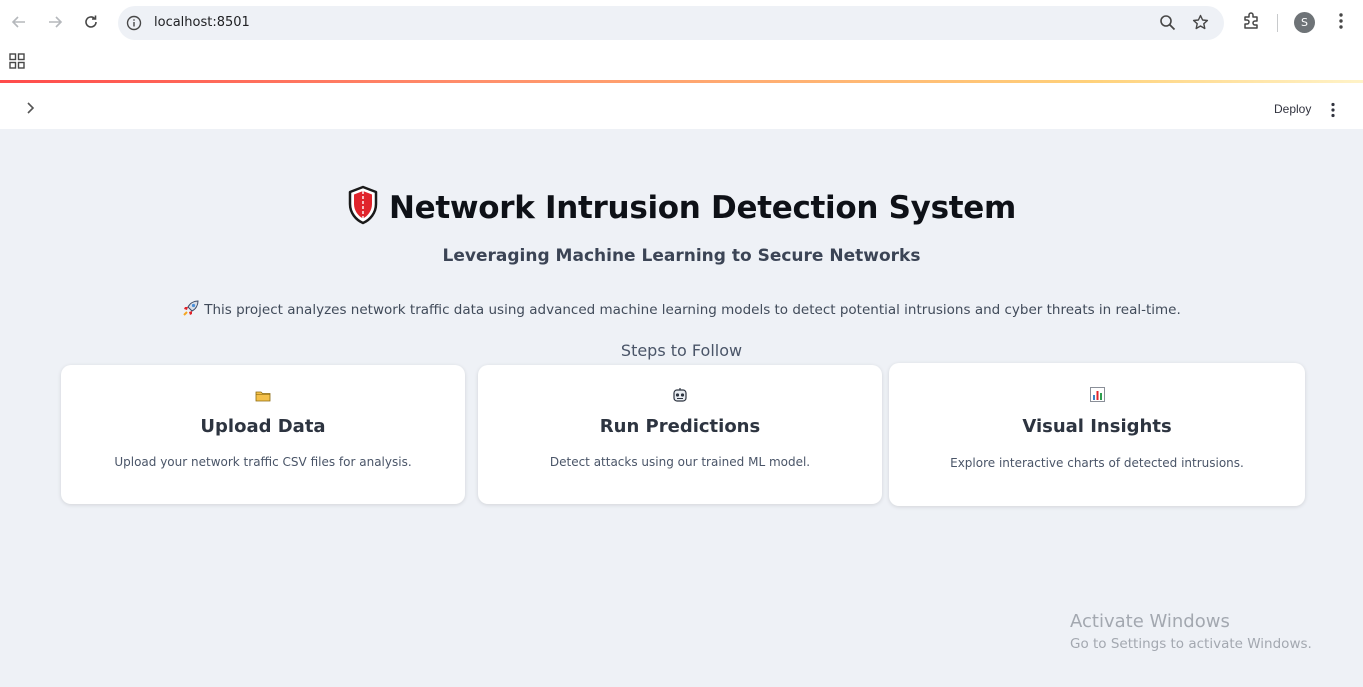 This screenshot has width=1363, height=687. Describe the element at coordinates (1150, 621) in the screenshot. I see `watermark-title: Activate Windows` at that location.